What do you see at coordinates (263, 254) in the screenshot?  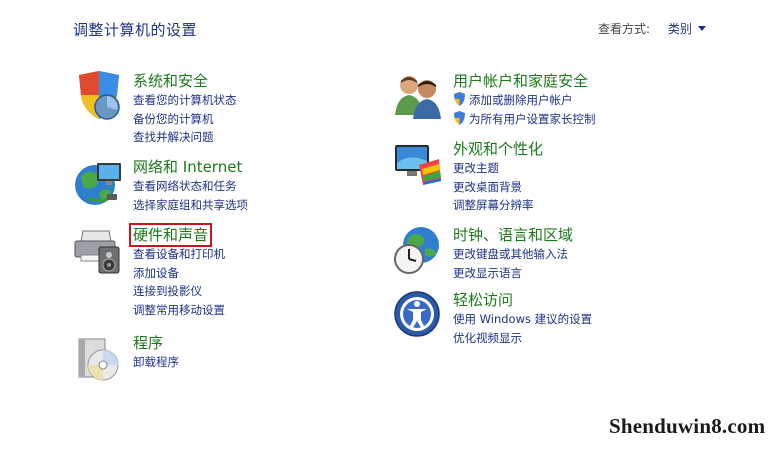 I see `link-devices-printers: 查看设备和打印机` at bounding box center [263, 254].